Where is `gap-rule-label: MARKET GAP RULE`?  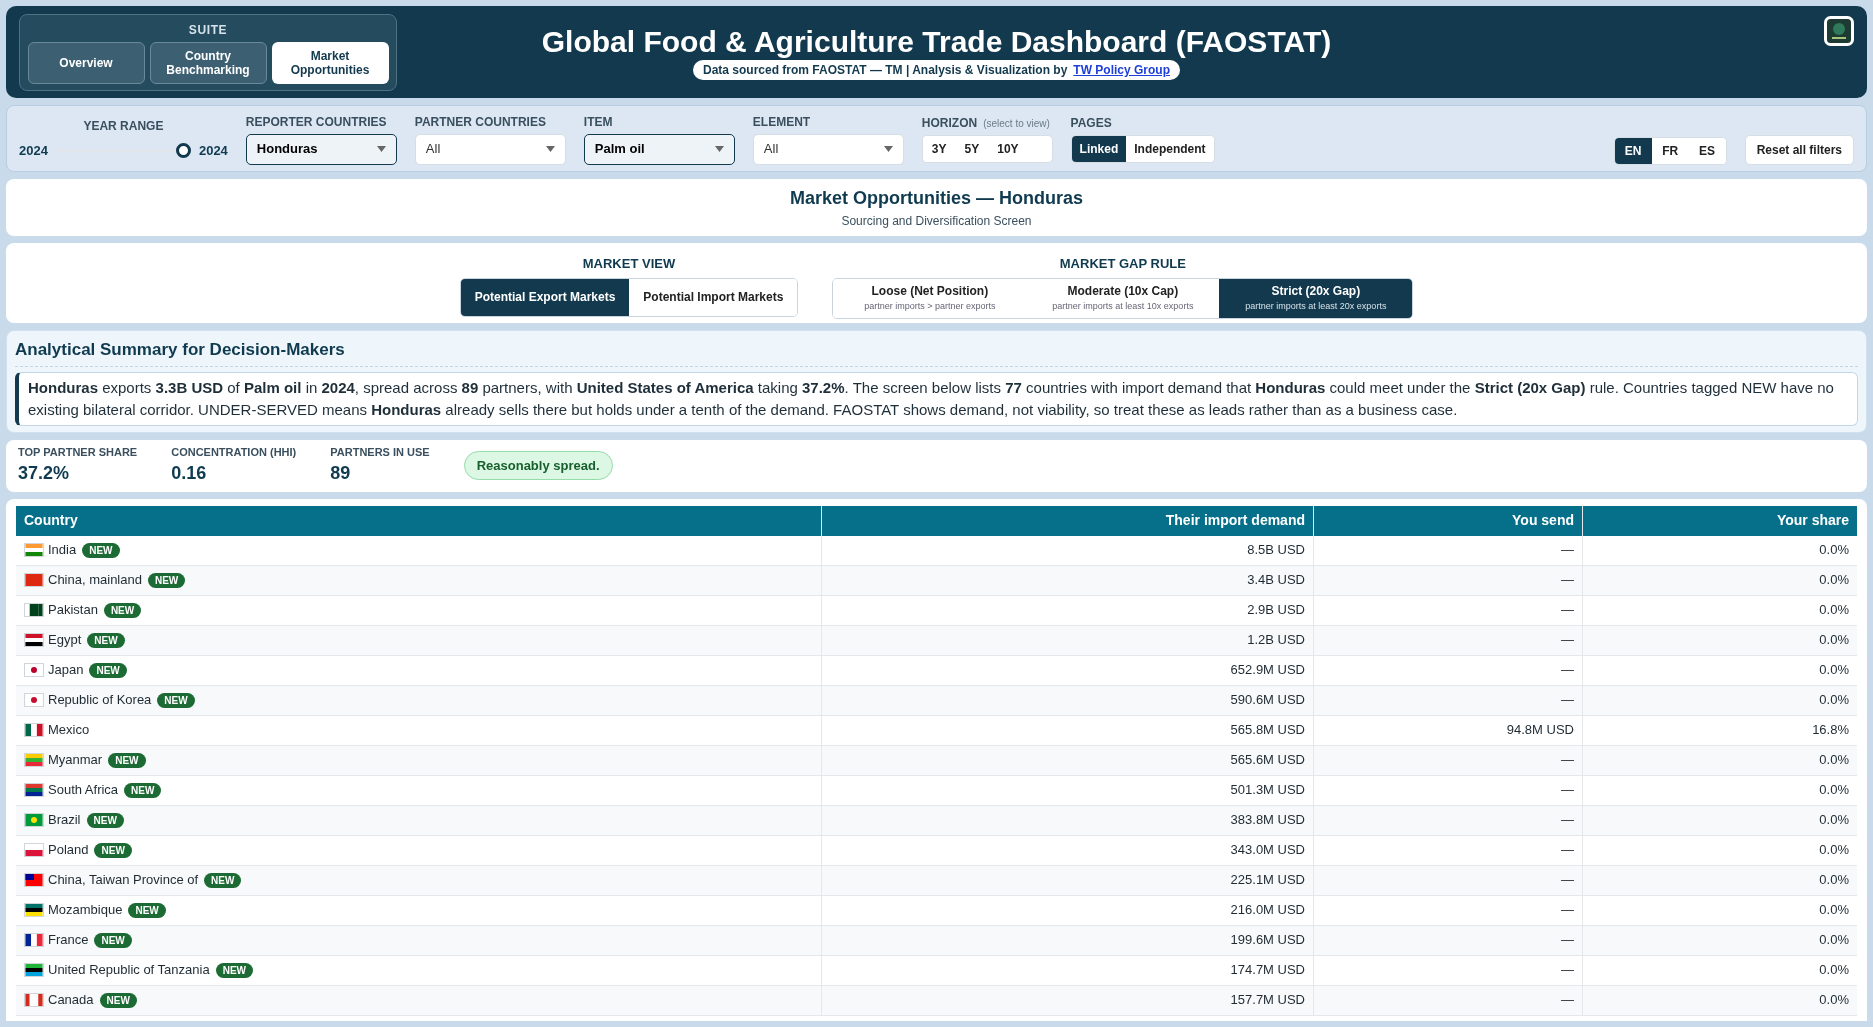 gap-rule-label: MARKET GAP RULE is located at coordinates (1122, 264).